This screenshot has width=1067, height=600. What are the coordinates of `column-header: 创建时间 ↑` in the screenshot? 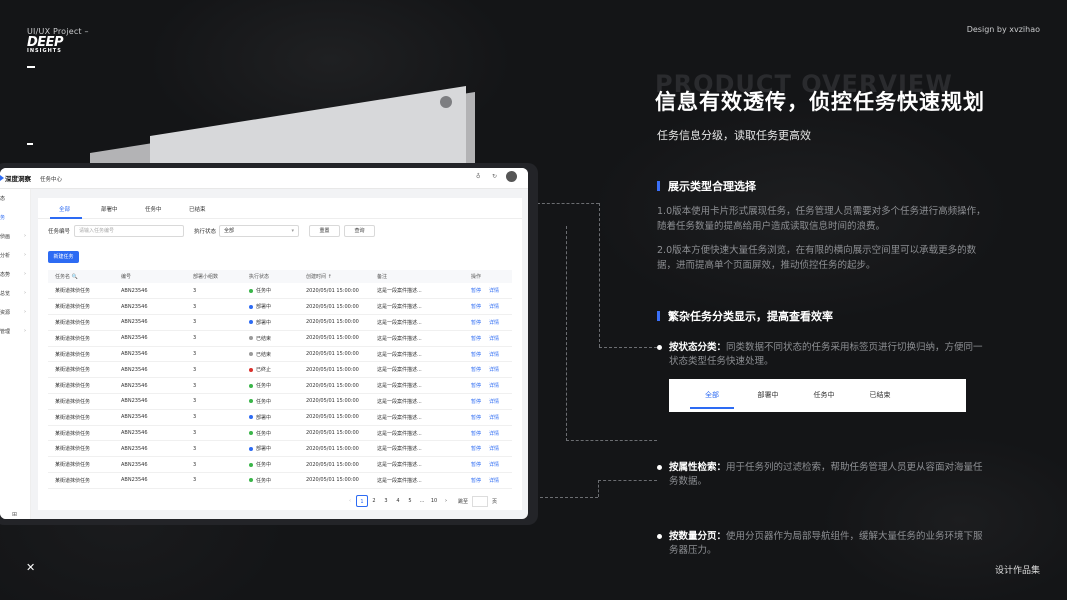 It's located at (334, 276).